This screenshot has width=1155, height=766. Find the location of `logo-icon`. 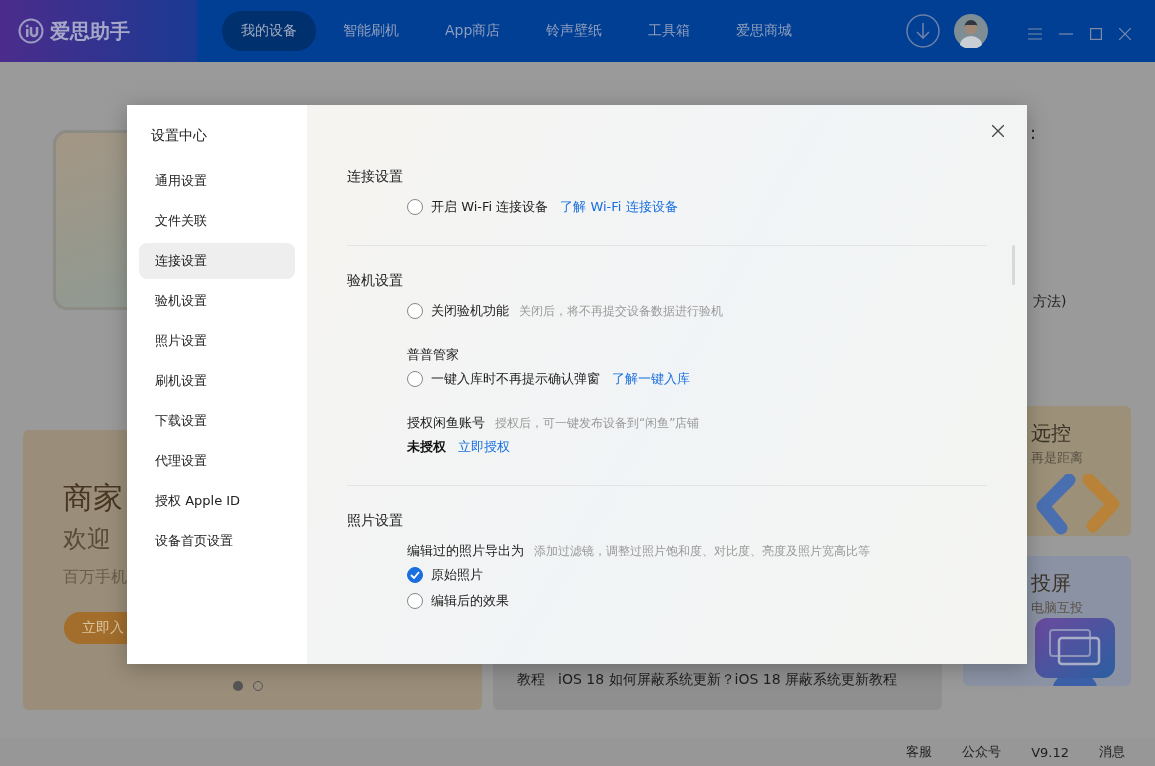

logo-icon is located at coordinates (31, 31).